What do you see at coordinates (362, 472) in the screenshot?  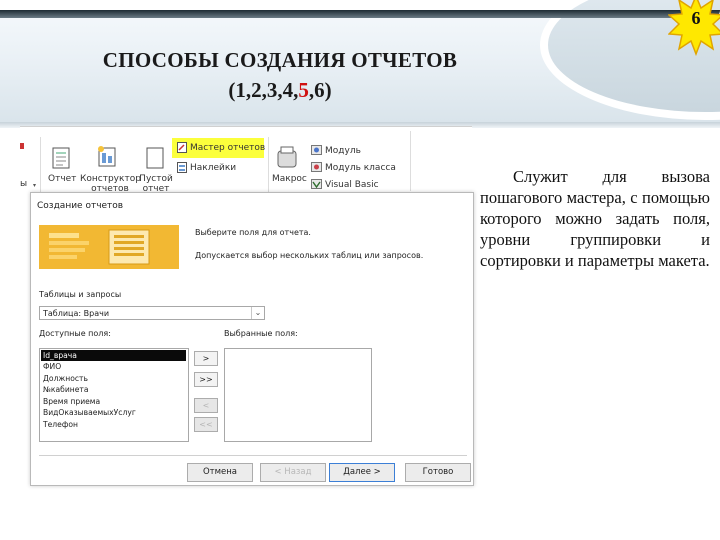 I see `next-button: Далее >` at bounding box center [362, 472].